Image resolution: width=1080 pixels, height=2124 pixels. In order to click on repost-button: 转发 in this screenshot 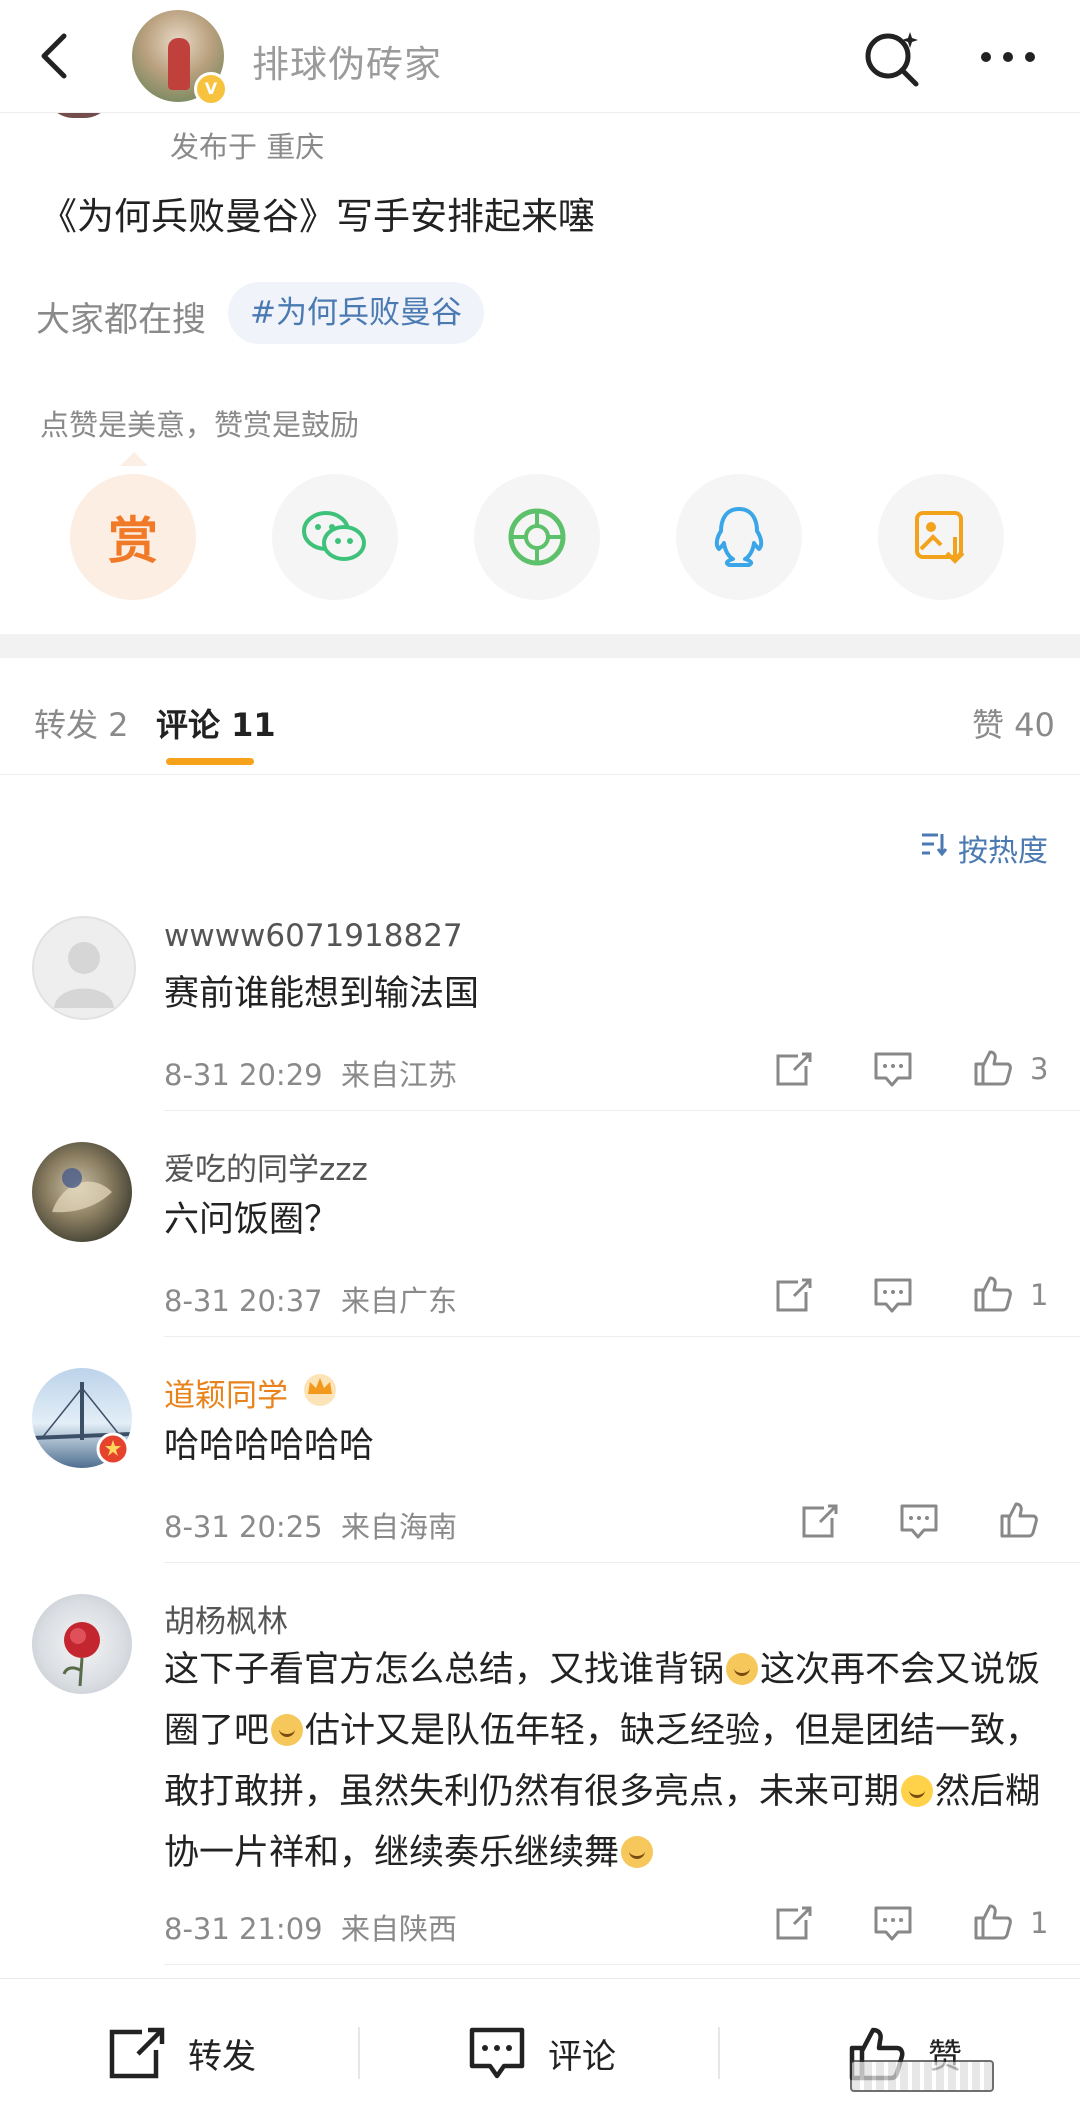, I will do `click(182, 2053)`.